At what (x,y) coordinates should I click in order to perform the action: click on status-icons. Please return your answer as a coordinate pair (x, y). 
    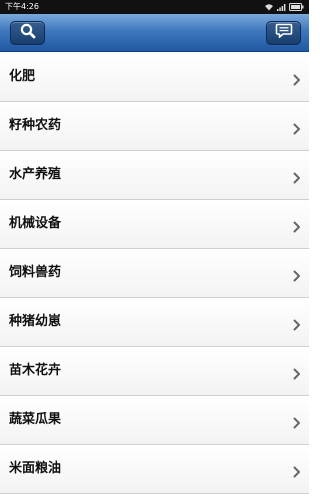
    Looking at the image, I should click on (284, 7).